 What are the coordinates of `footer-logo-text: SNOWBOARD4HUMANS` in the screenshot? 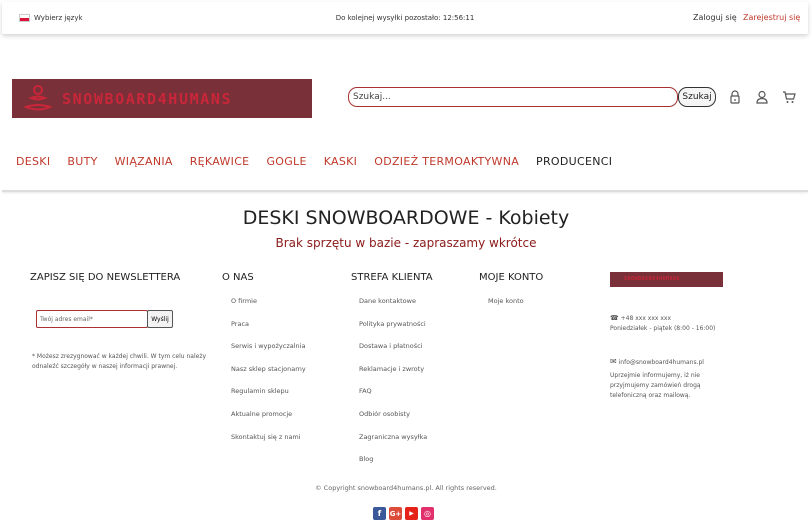 It's located at (652, 279).